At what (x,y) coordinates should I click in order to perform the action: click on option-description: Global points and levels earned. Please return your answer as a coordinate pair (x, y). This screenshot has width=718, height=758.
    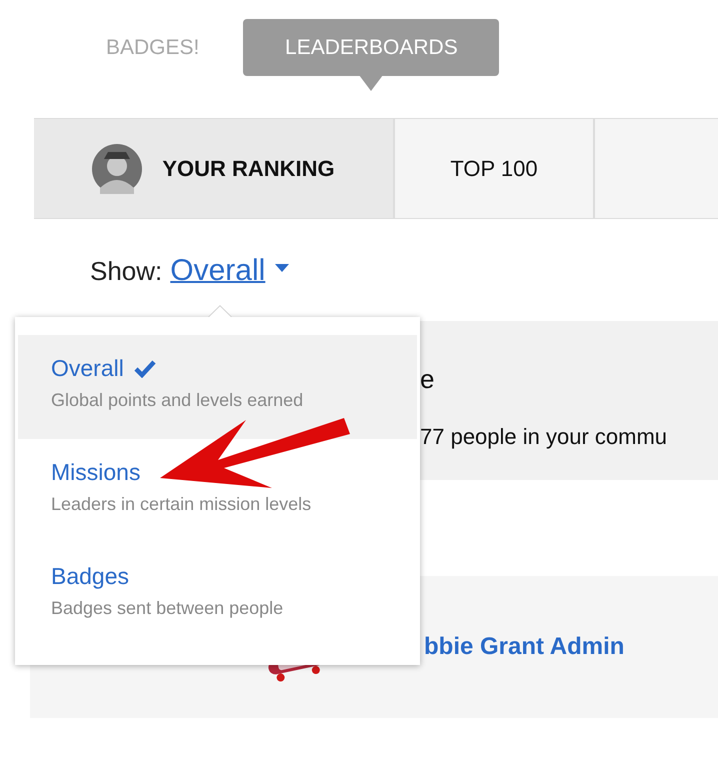
    Looking at the image, I should click on (177, 400).